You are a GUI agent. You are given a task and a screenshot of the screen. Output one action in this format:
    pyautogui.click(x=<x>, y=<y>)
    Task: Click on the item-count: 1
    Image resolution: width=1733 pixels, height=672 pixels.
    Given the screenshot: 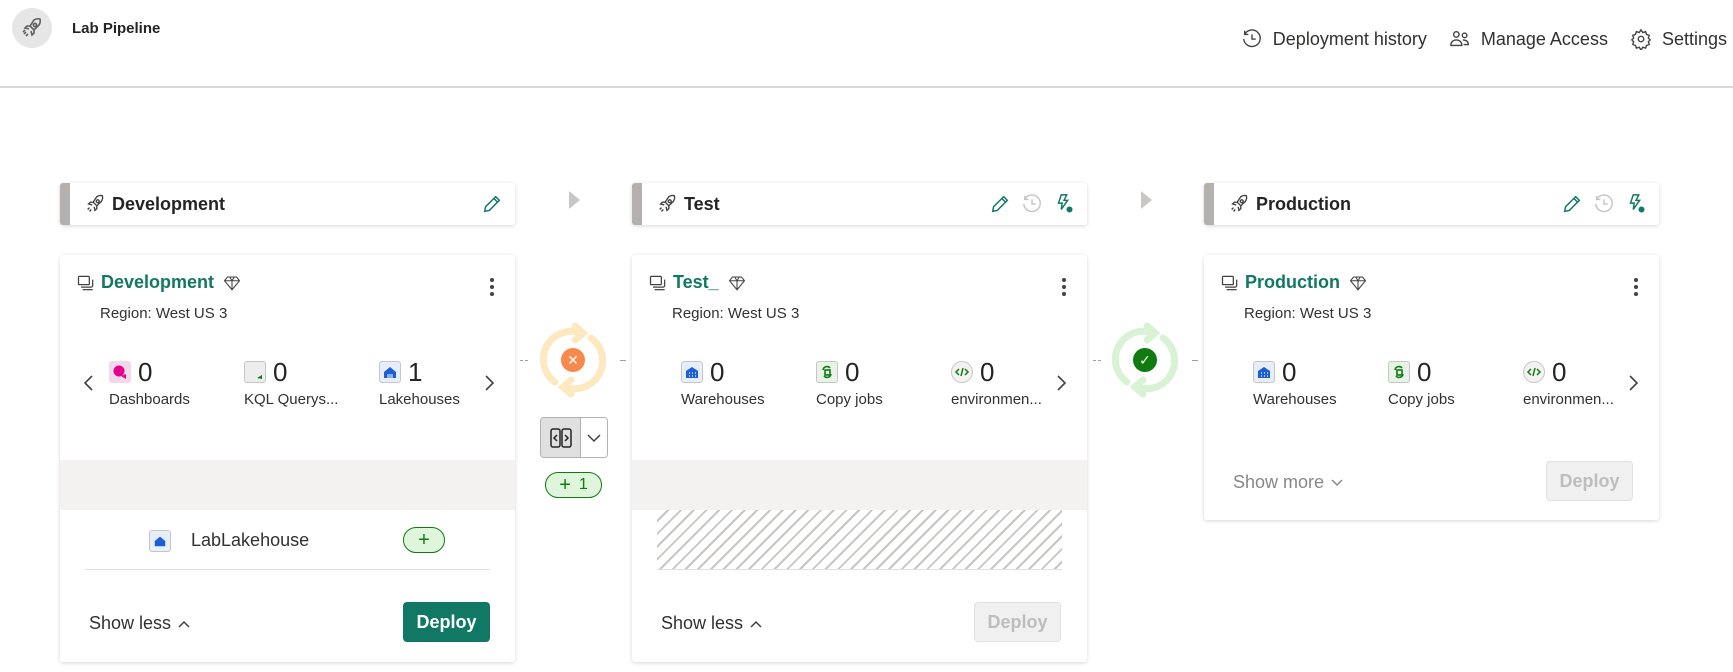 What is the action you would take?
    pyautogui.click(x=415, y=372)
    